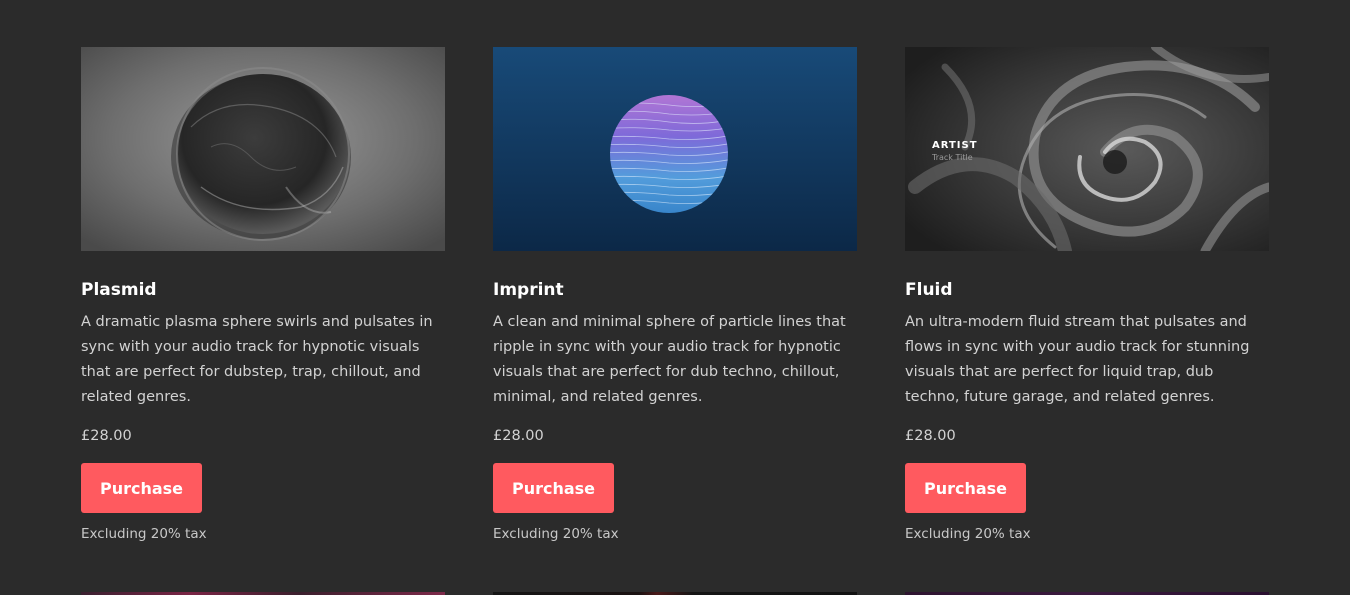 This screenshot has height=595, width=1350. I want to click on thumbnail-track-text: Track Title, so click(952, 157).